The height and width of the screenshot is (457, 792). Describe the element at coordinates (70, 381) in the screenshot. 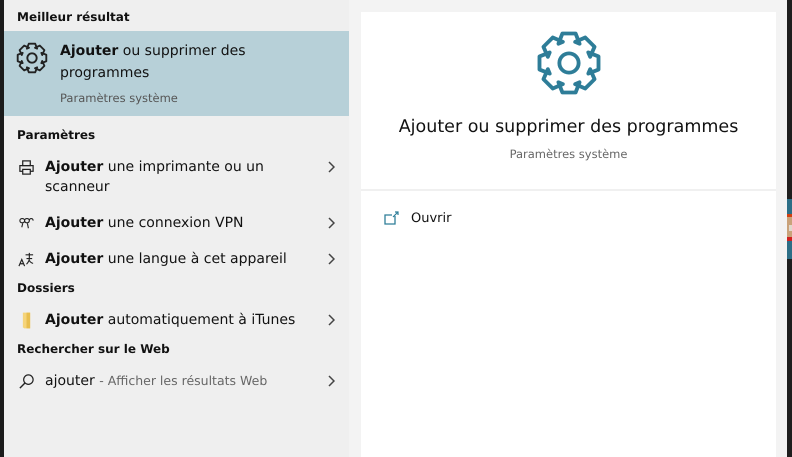

I see `result-title: ajouter` at that location.